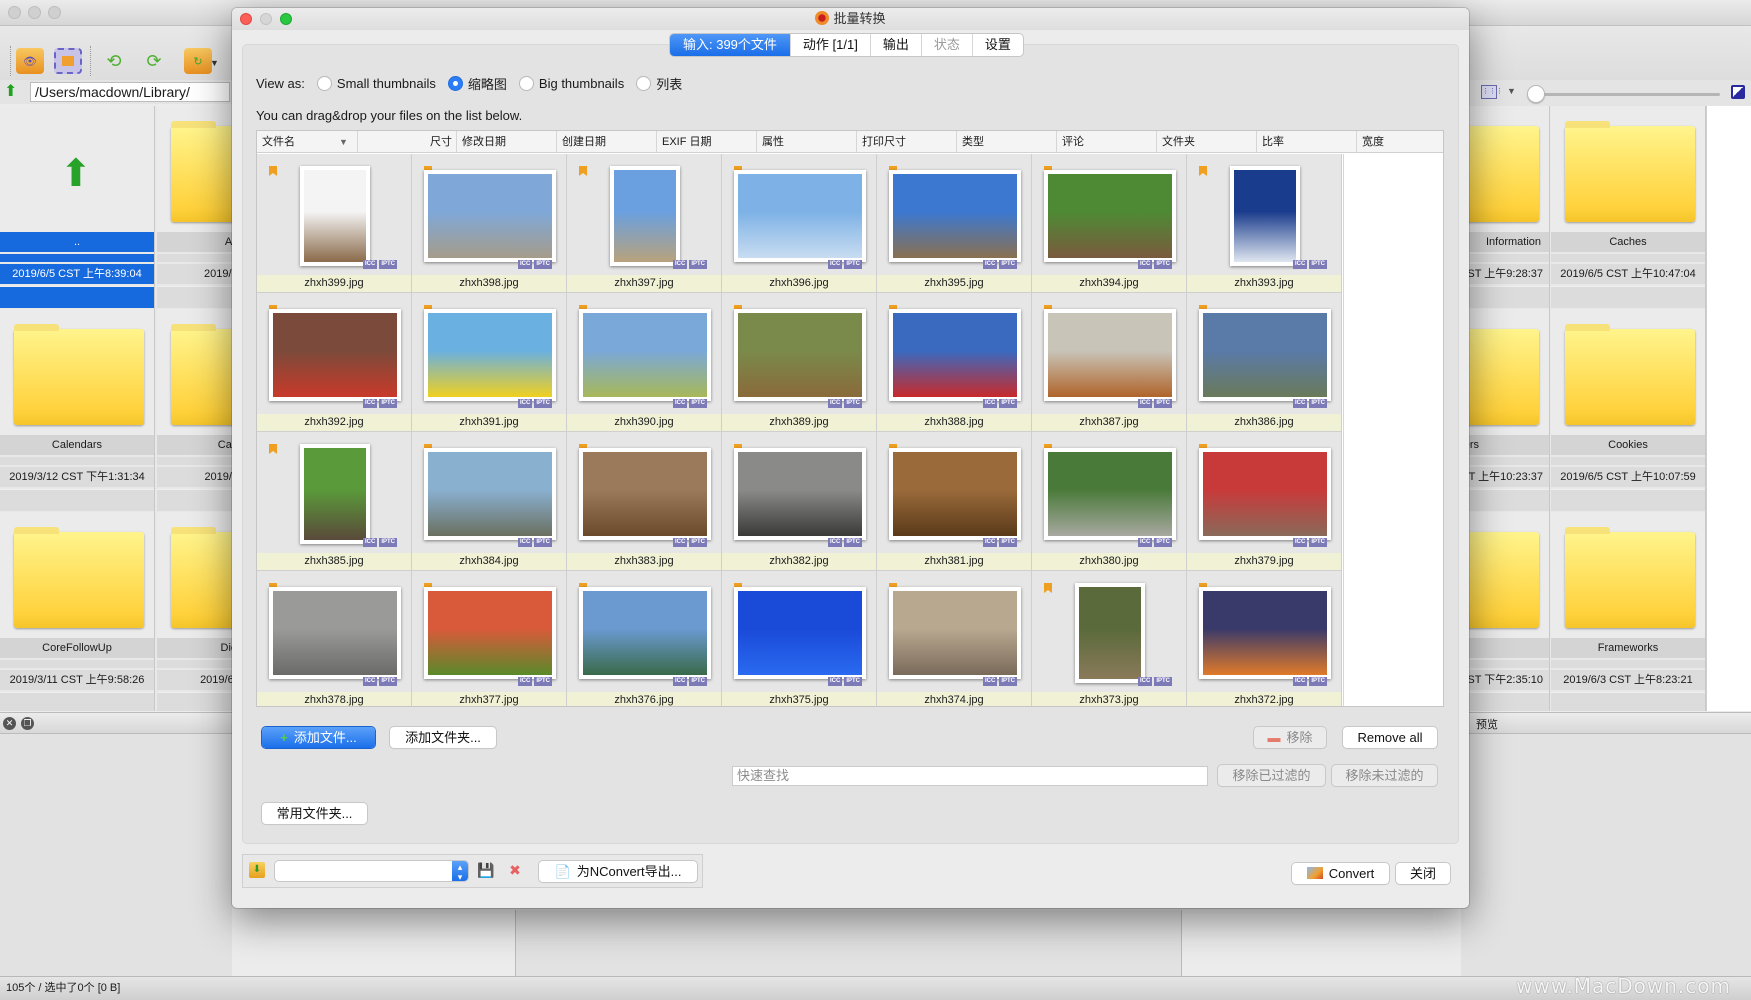 The image size is (1751, 1000). What do you see at coordinates (1264, 501) in the screenshot?
I see `file-thumbnail-tile: ICC IPTC zhxh379.jpg` at bounding box center [1264, 501].